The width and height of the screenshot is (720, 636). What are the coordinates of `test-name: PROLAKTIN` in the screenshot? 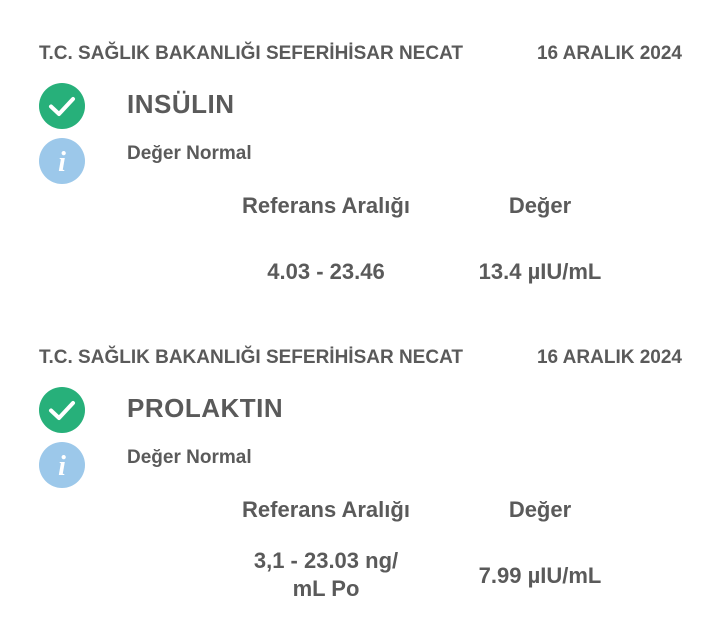 It's located at (205, 408).